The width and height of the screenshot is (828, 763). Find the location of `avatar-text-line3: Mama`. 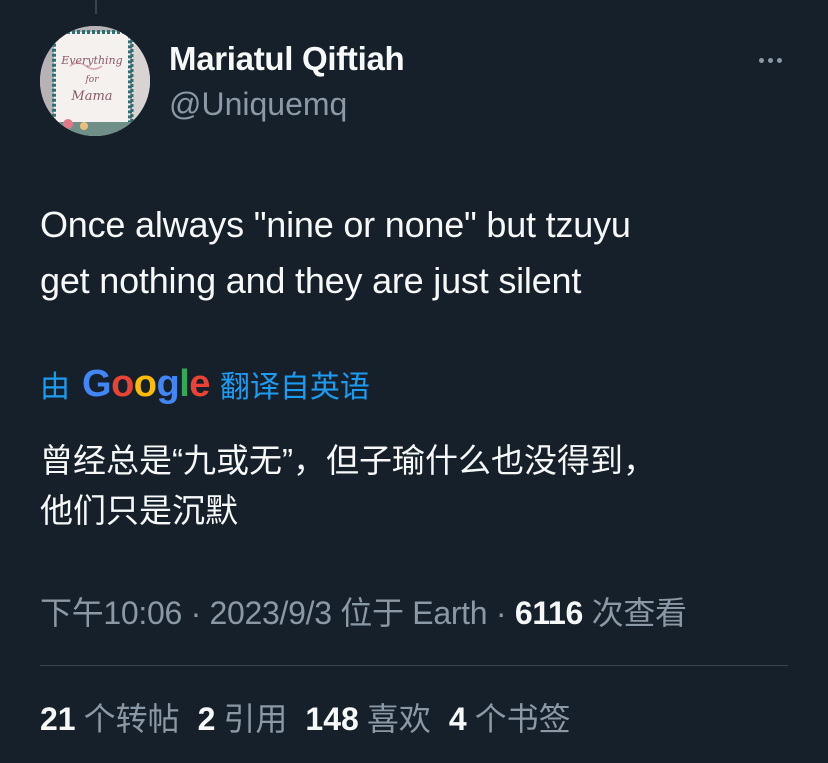

avatar-text-line3: Mama is located at coordinates (91, 96).